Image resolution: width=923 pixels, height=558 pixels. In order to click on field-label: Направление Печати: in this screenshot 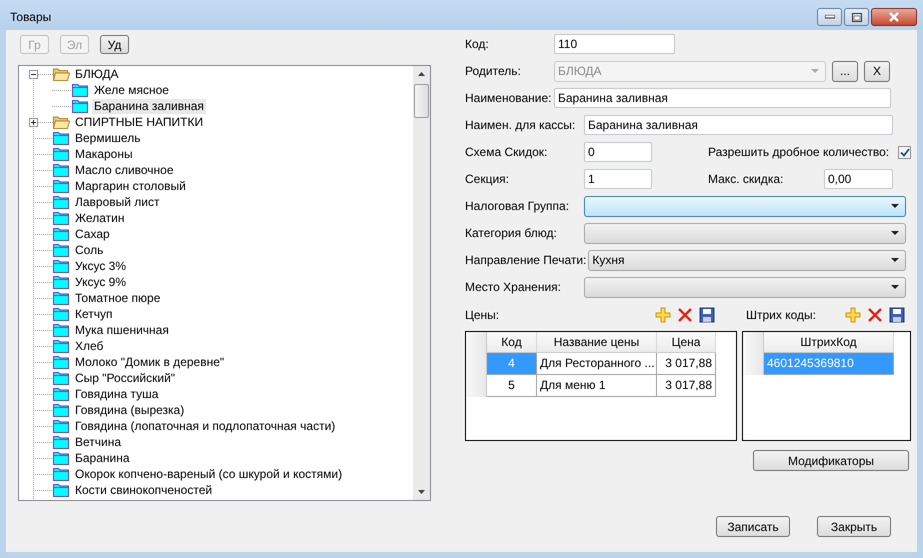, I will do `click(526, 260)`.